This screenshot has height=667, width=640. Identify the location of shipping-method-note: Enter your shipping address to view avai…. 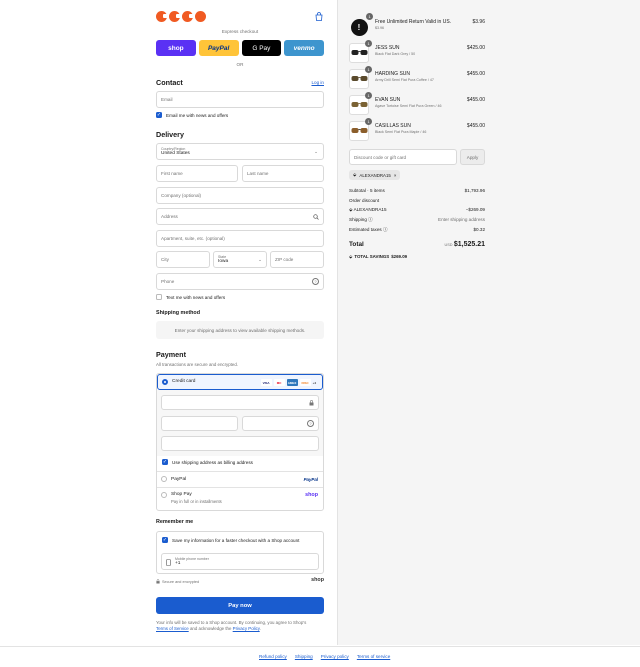
(240, 330).